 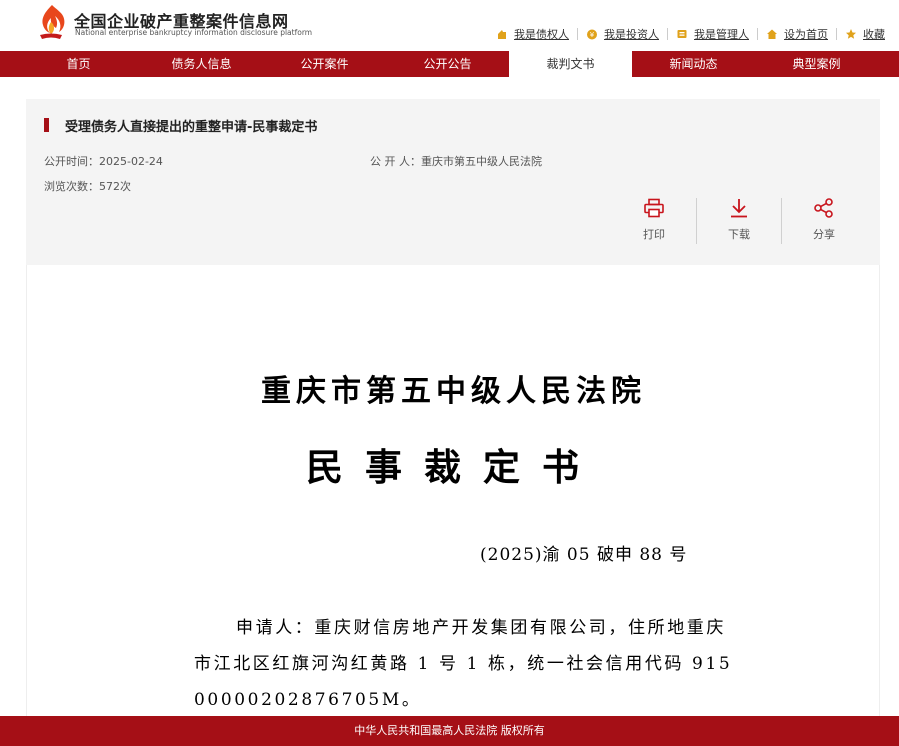 What do you see at coordinates (739, 208) in the screenshot?
I see `download-icon` at bounding box center [739, 208].